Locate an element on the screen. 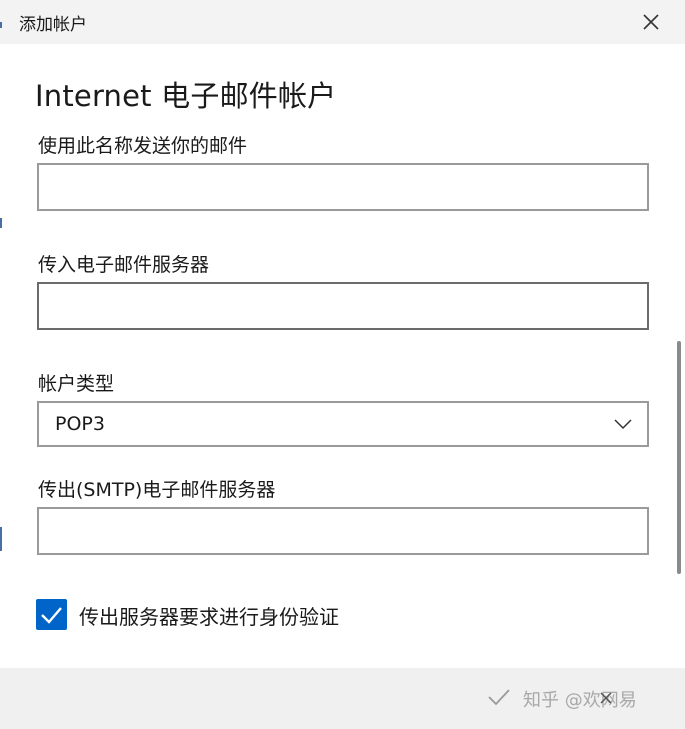 The height and width of the screenshot is (729, 685). incoming-server-input is located at coordinates (343, 306).